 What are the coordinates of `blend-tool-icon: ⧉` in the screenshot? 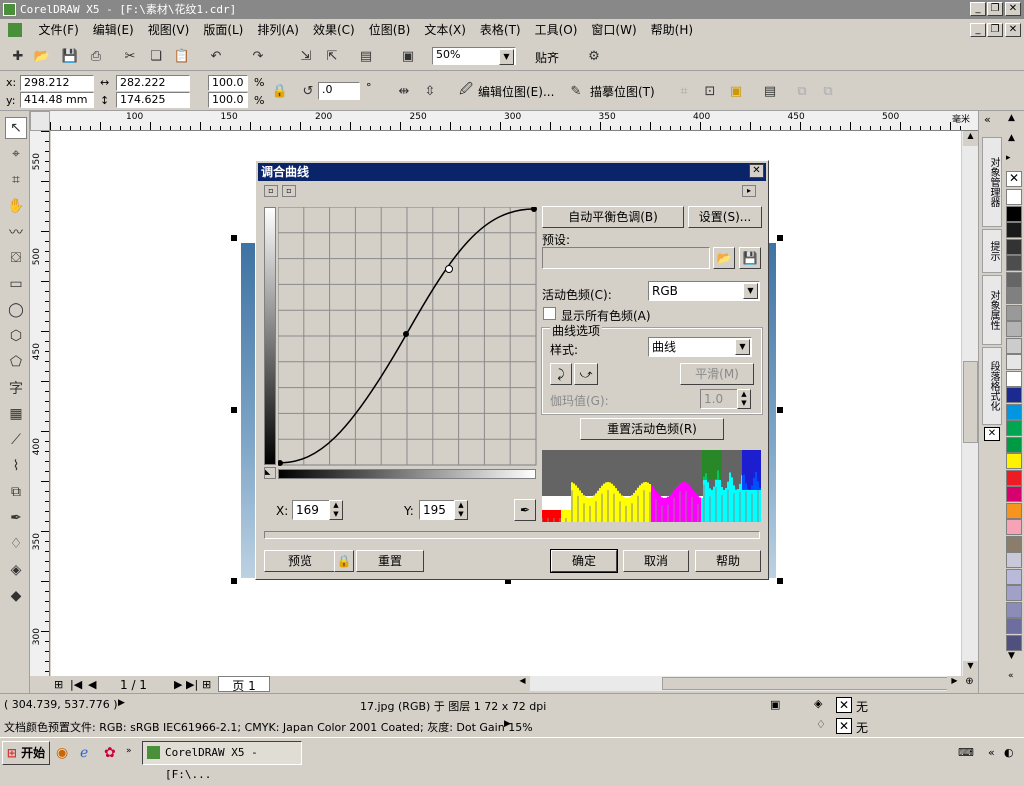 It's located at (16, 492).